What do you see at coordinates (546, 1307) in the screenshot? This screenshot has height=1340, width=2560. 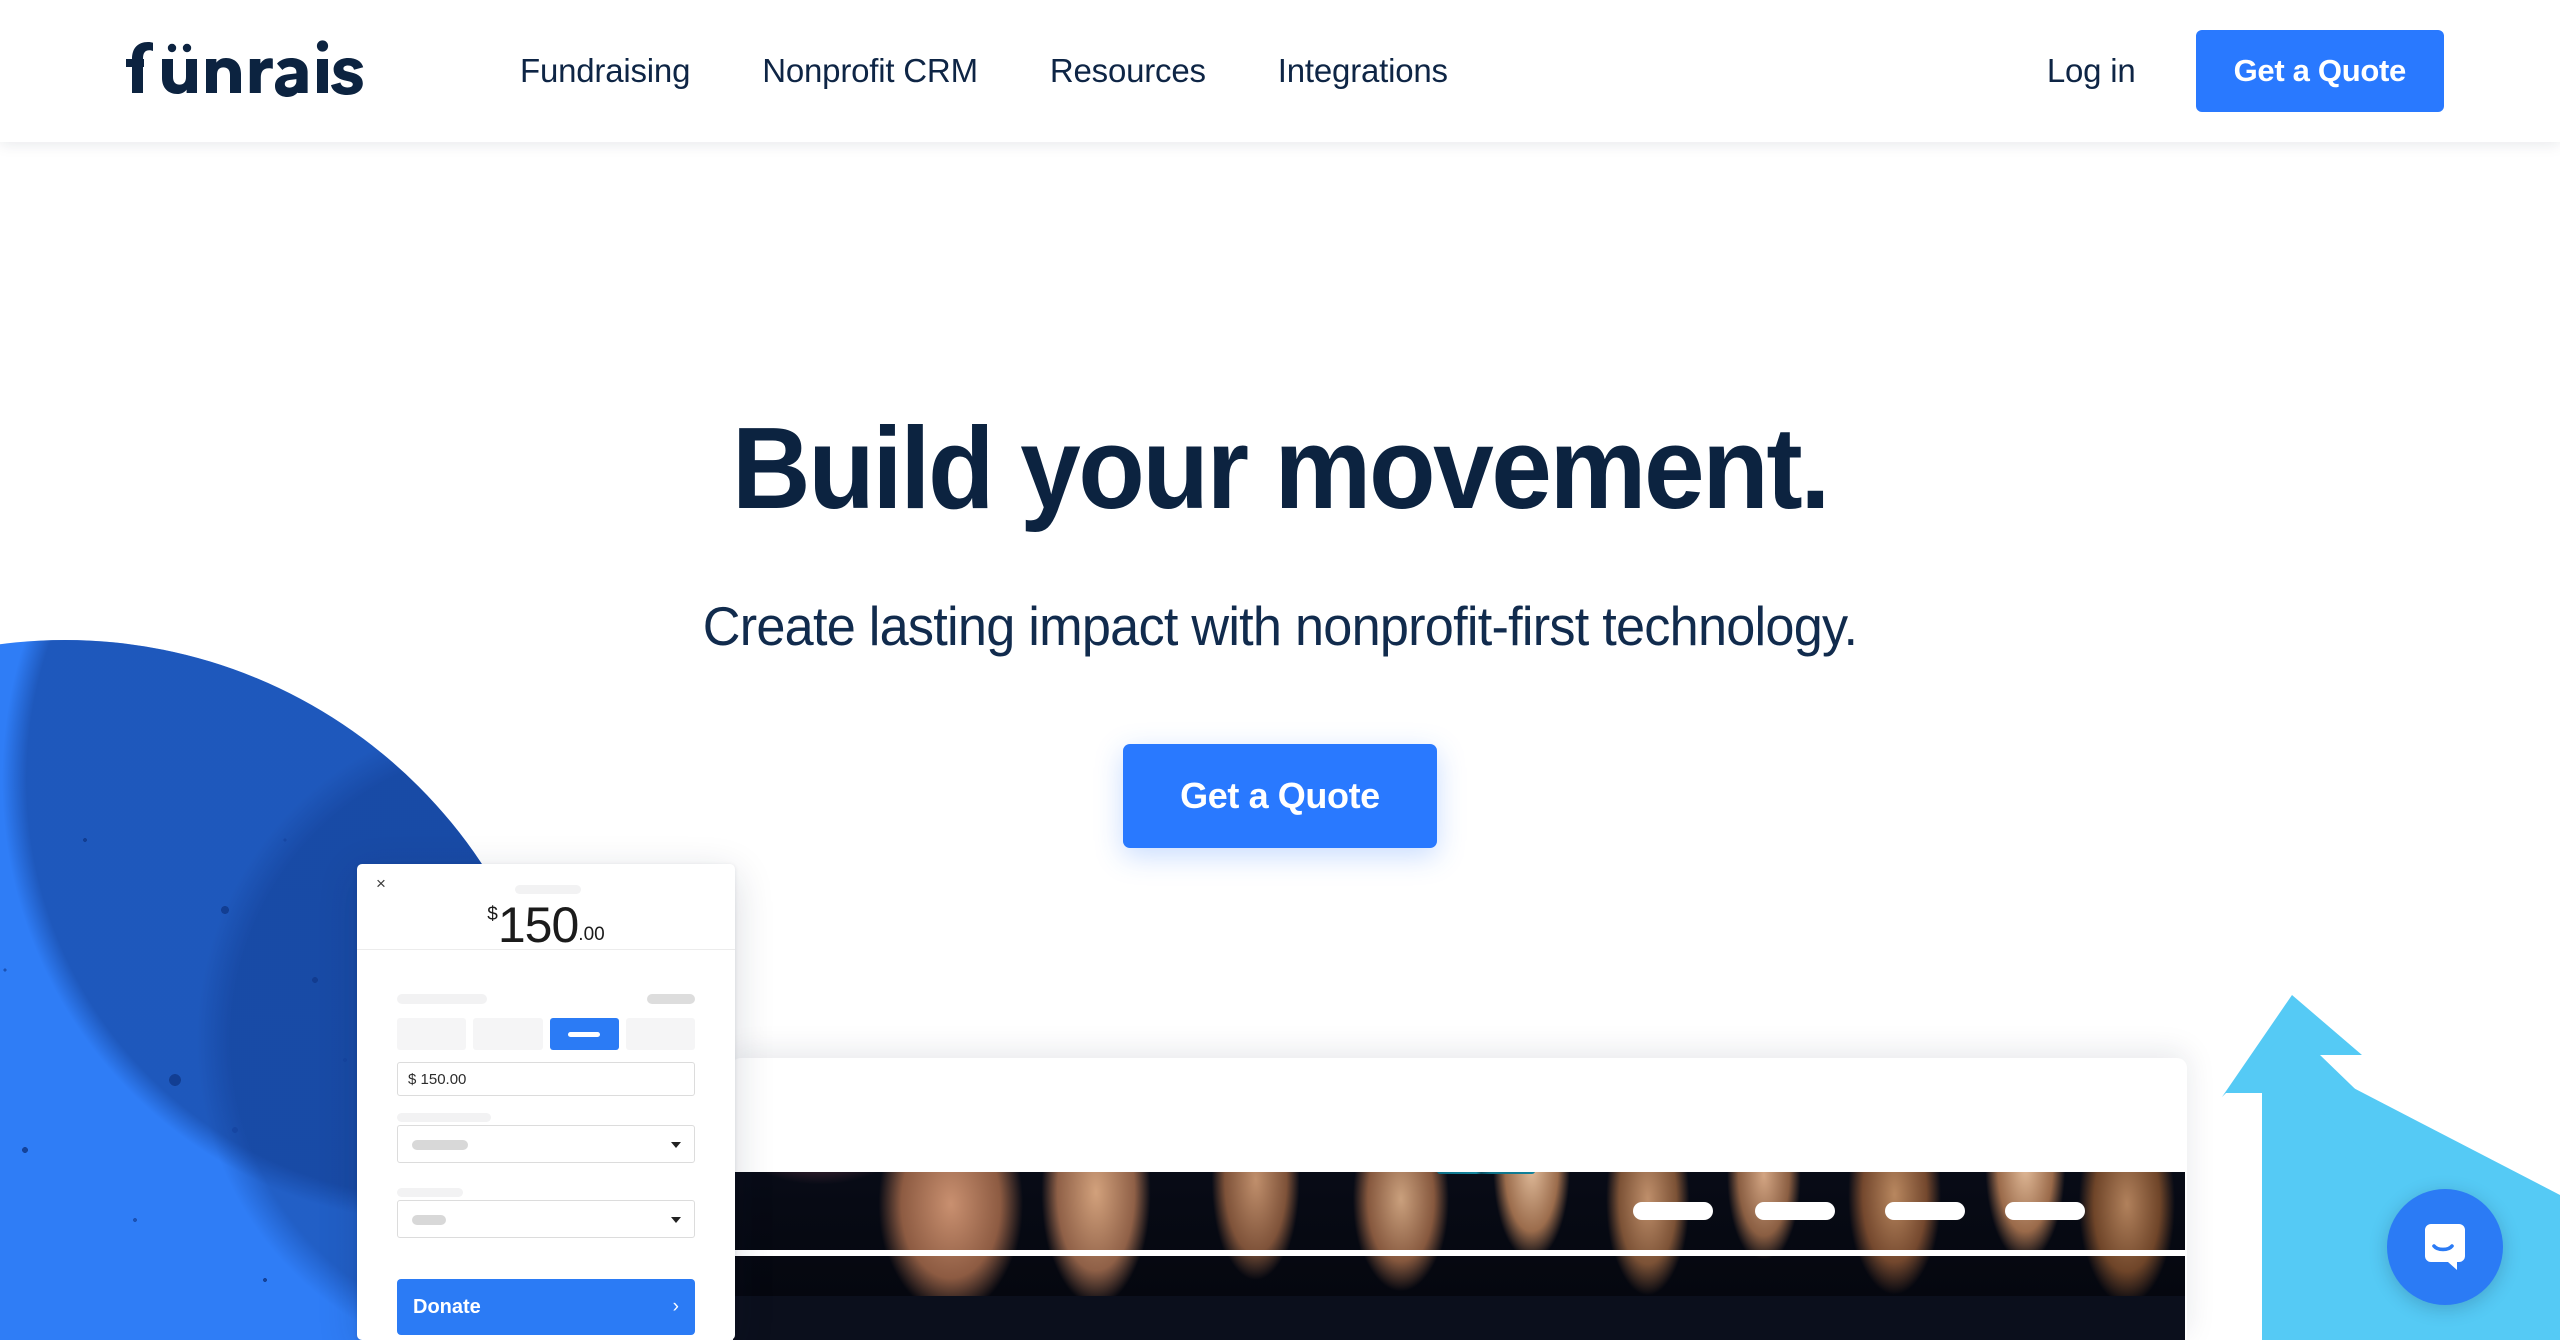 I see `donate-button: Donate ›` at bounding box center [546, 1307].